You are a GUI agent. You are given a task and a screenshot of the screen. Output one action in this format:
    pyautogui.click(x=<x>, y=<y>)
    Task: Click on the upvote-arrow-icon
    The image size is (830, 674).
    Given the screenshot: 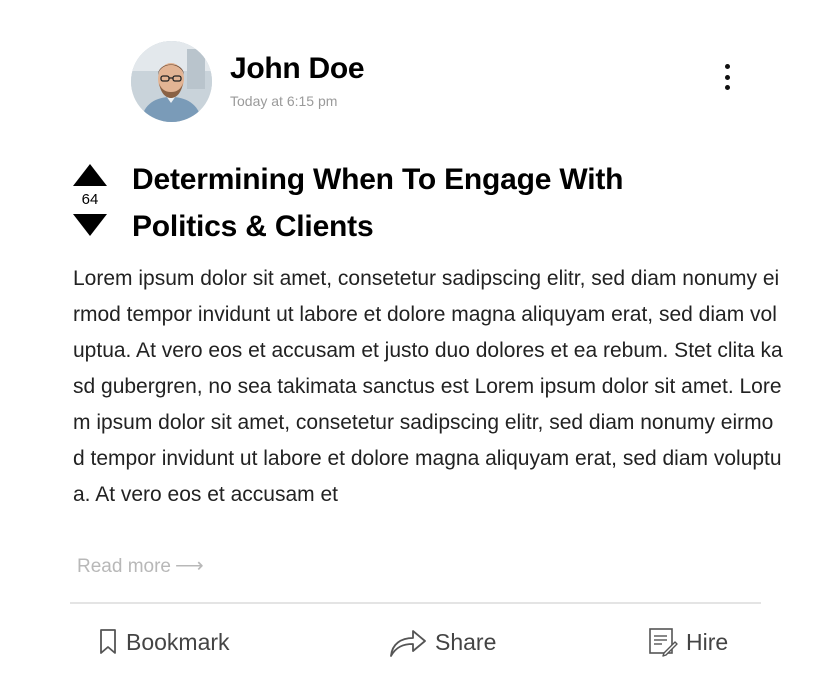 What is the action you would take?
    pyautogui.click(x=90, y=175)
    